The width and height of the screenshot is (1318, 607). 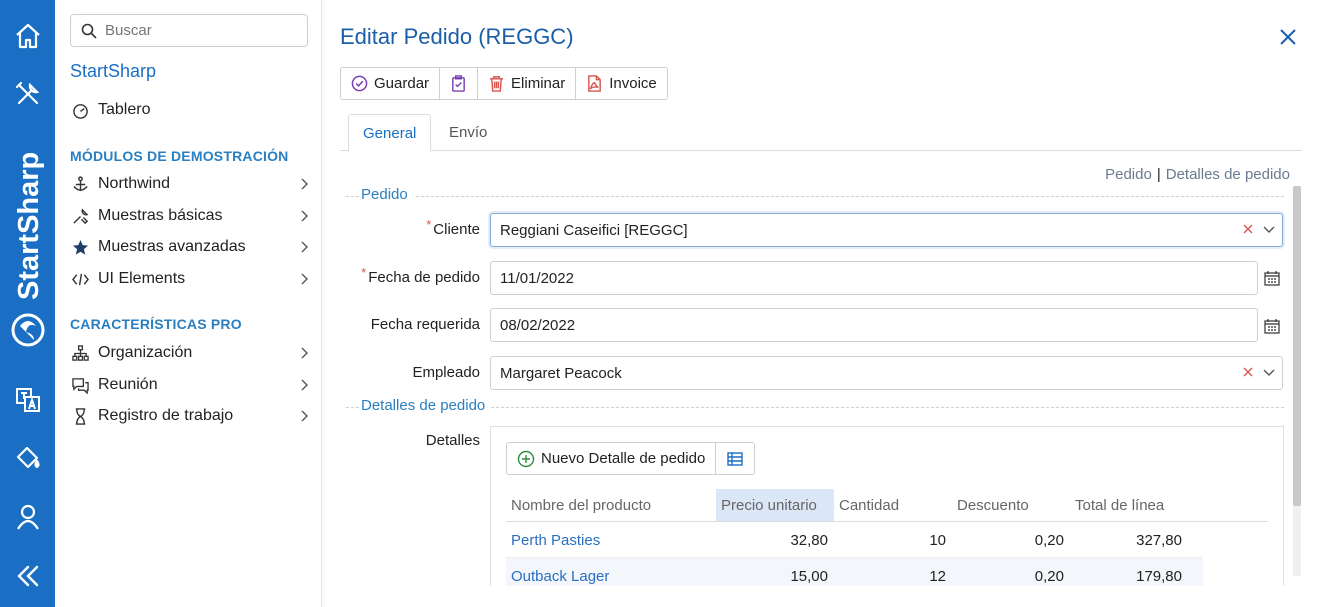 I want to click on apply-changes-button, so click(x=459, y=83).